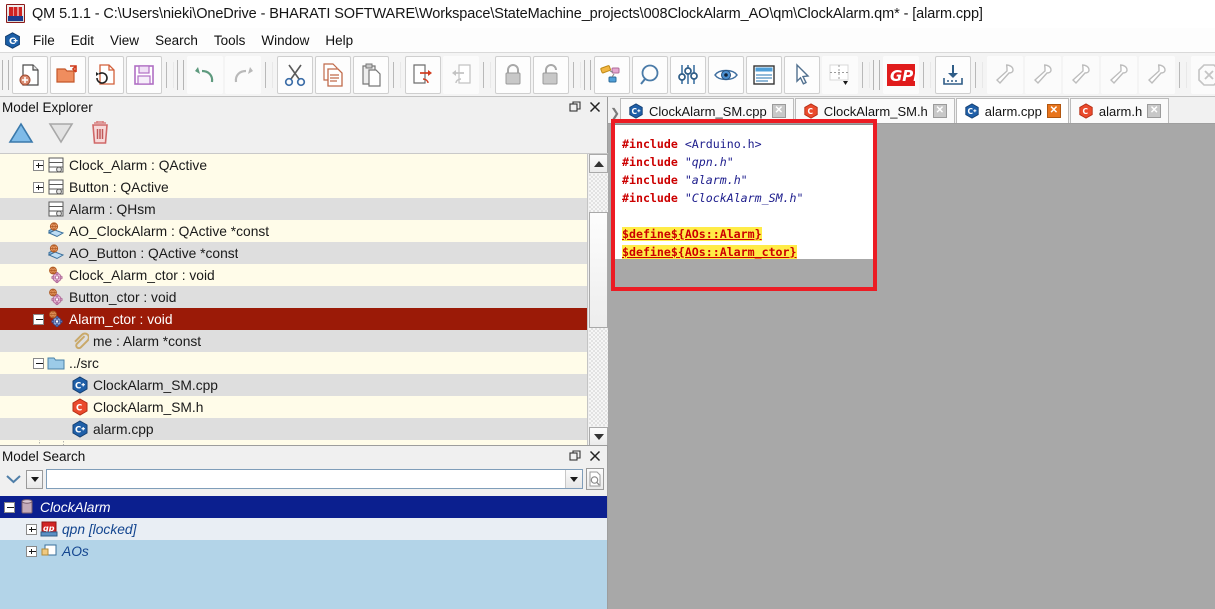 This screenshot has height=609, width=1215. Describe the element at coordinates (144, 74) in the screenshot. I see `save-model-button` at that location.